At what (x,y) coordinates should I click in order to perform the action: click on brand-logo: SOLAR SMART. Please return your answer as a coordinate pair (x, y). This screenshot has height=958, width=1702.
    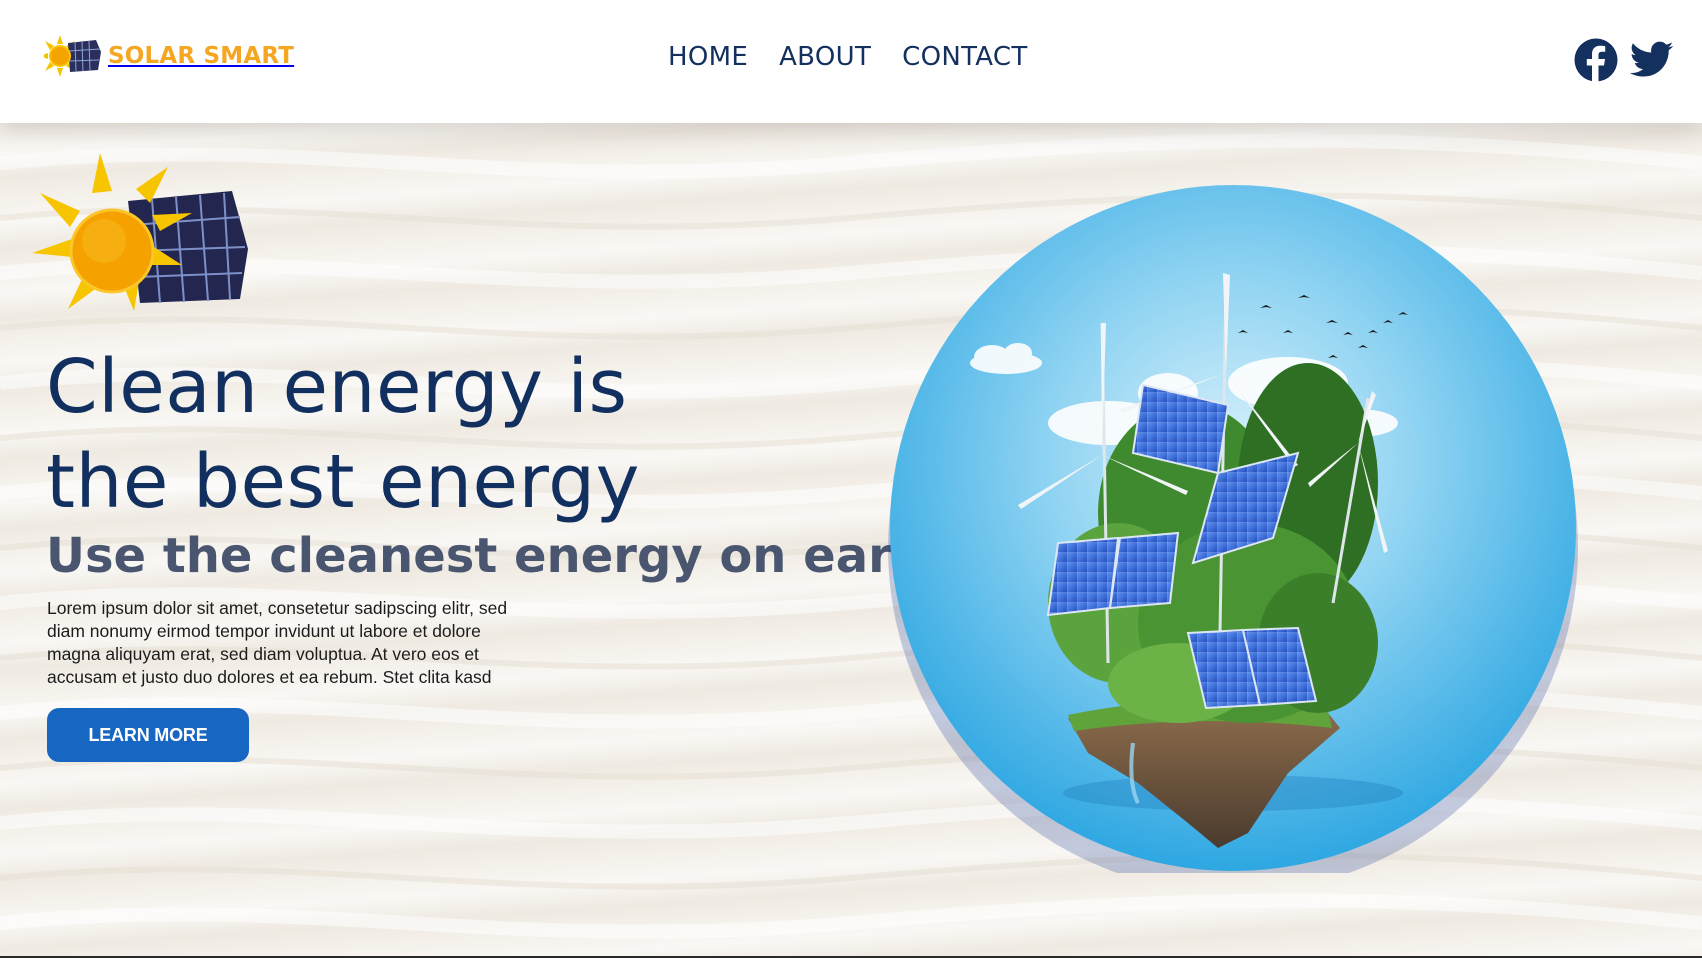
    Looking at the image, I should click on (169, 56).